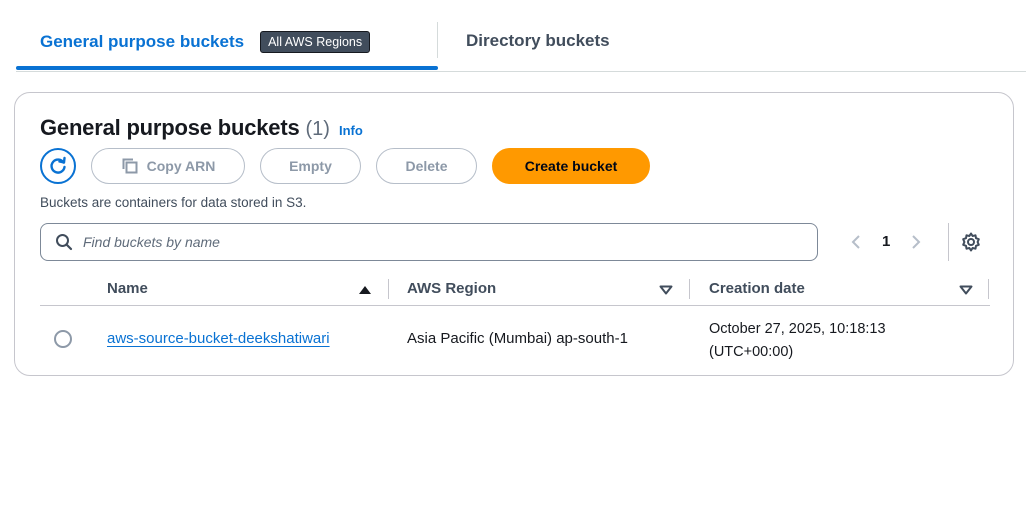 This screenshot has width=1026, height=517. I want to click on copy-arn-button: Copy ARN, so click(168, 166).